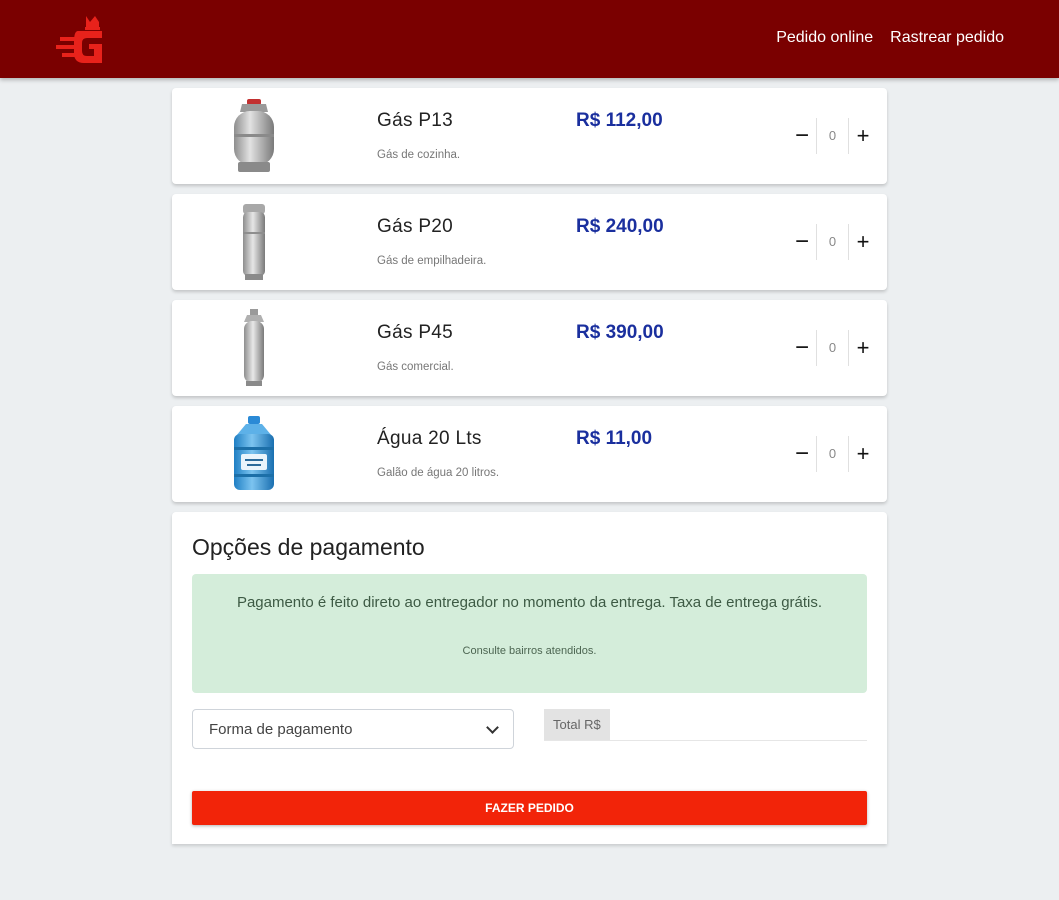 The height and width of the screenshot is (900, 1059). Describe the element at coordinates (620, 226) in the screenshot. I see `product-price: R$ 240,00` at that location.